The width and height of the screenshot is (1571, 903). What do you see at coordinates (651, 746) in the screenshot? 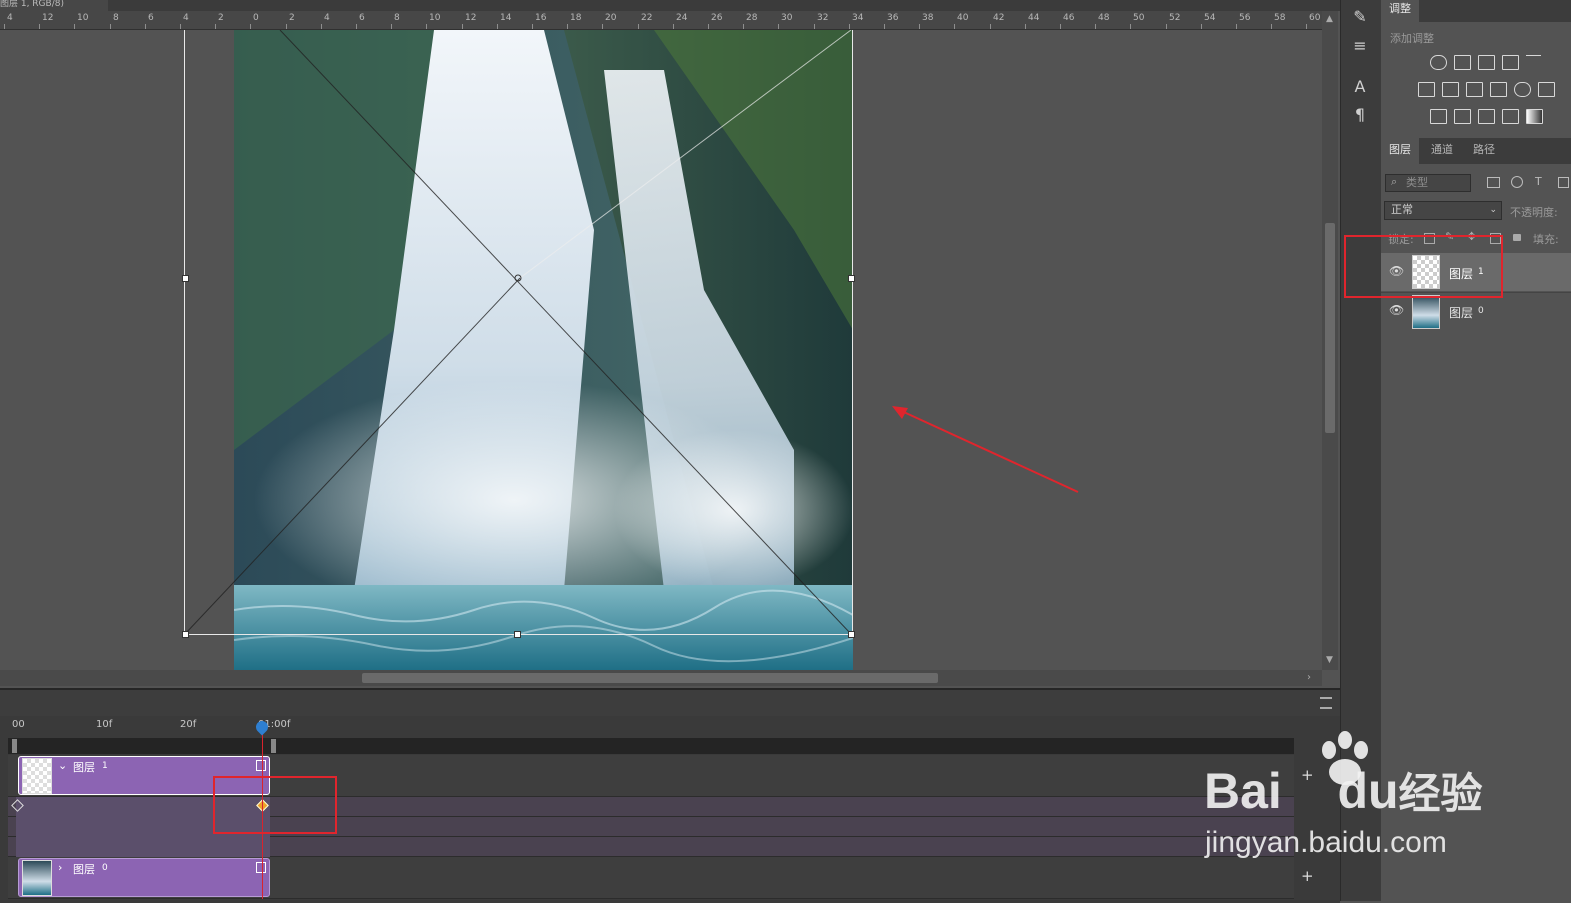
I see `work-area-bar` at bounding box center [651, 746].